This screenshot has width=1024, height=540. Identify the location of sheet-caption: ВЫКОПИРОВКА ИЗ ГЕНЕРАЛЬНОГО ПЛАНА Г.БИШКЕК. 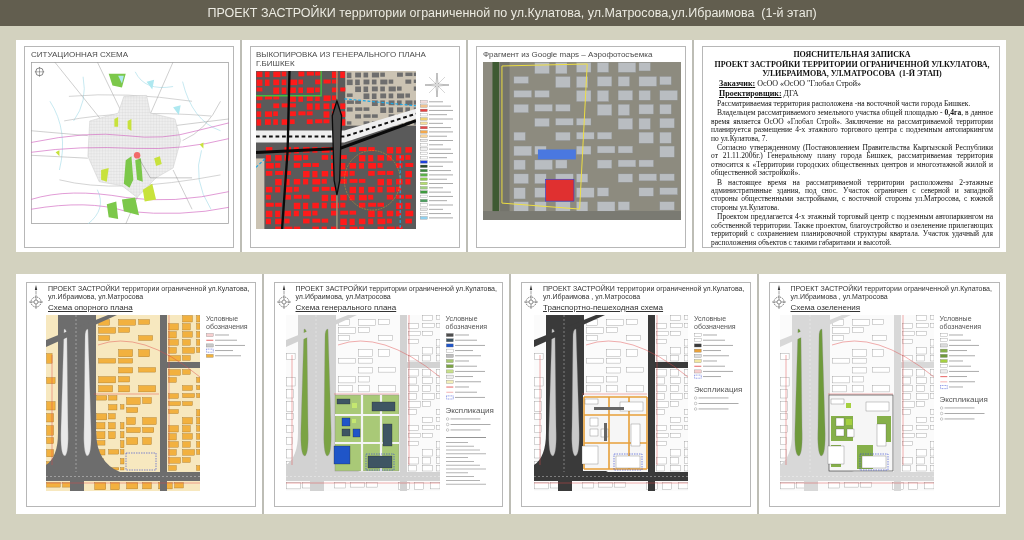
(341, 59).